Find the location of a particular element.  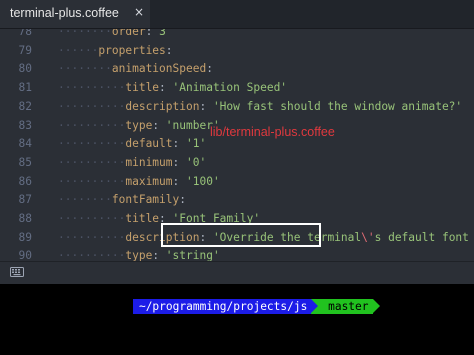

code-line: 80 ········animationSpeed: is located at coordinates (237, 69).